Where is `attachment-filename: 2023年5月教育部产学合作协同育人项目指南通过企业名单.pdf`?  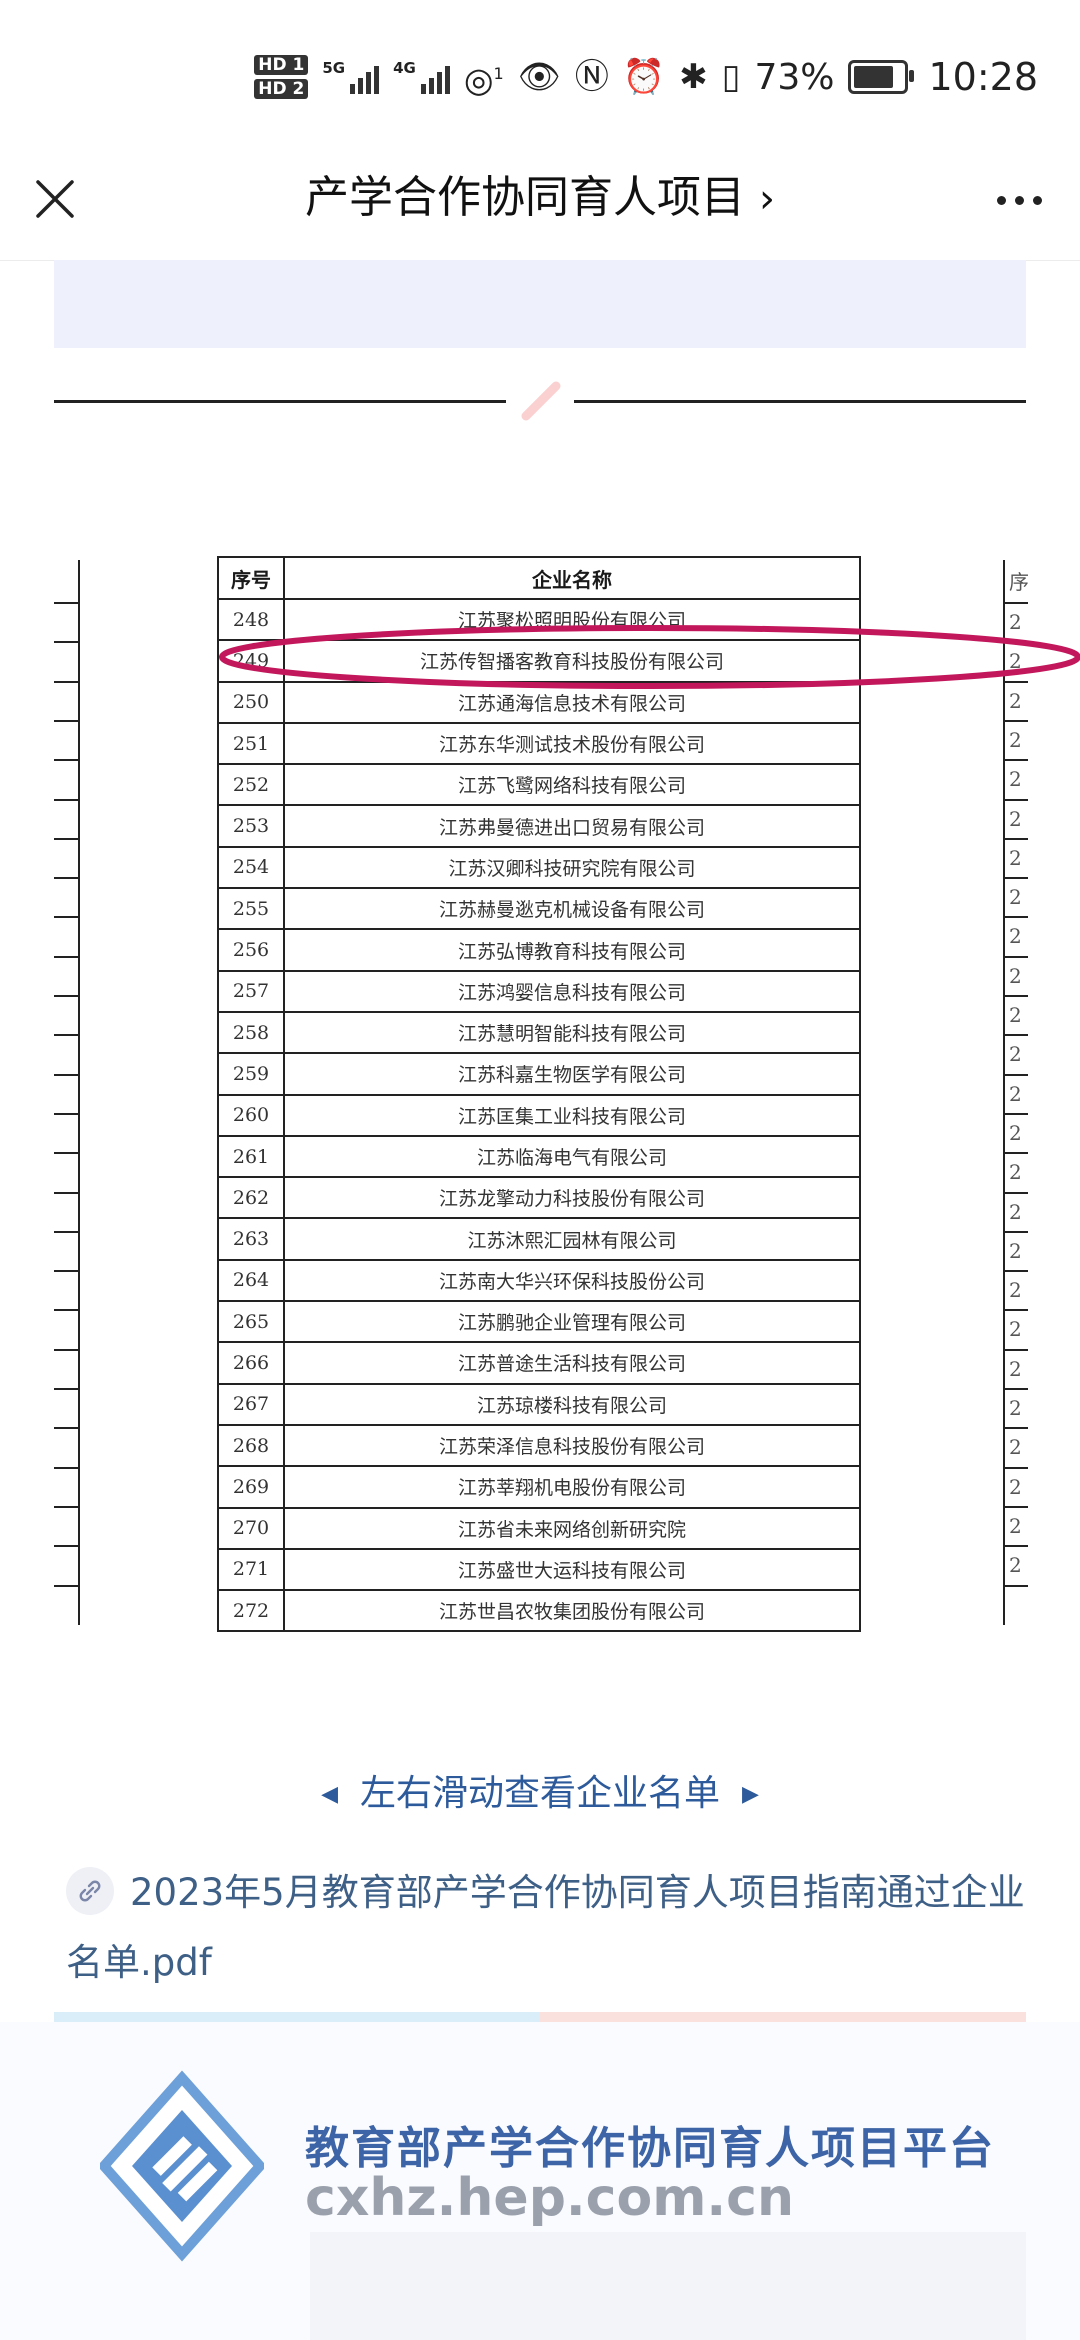
attachment-filename: 2023年5月教育部产学合作协同育人项目指南通过企业名单.pdf is located at coordinates (545, 1927).